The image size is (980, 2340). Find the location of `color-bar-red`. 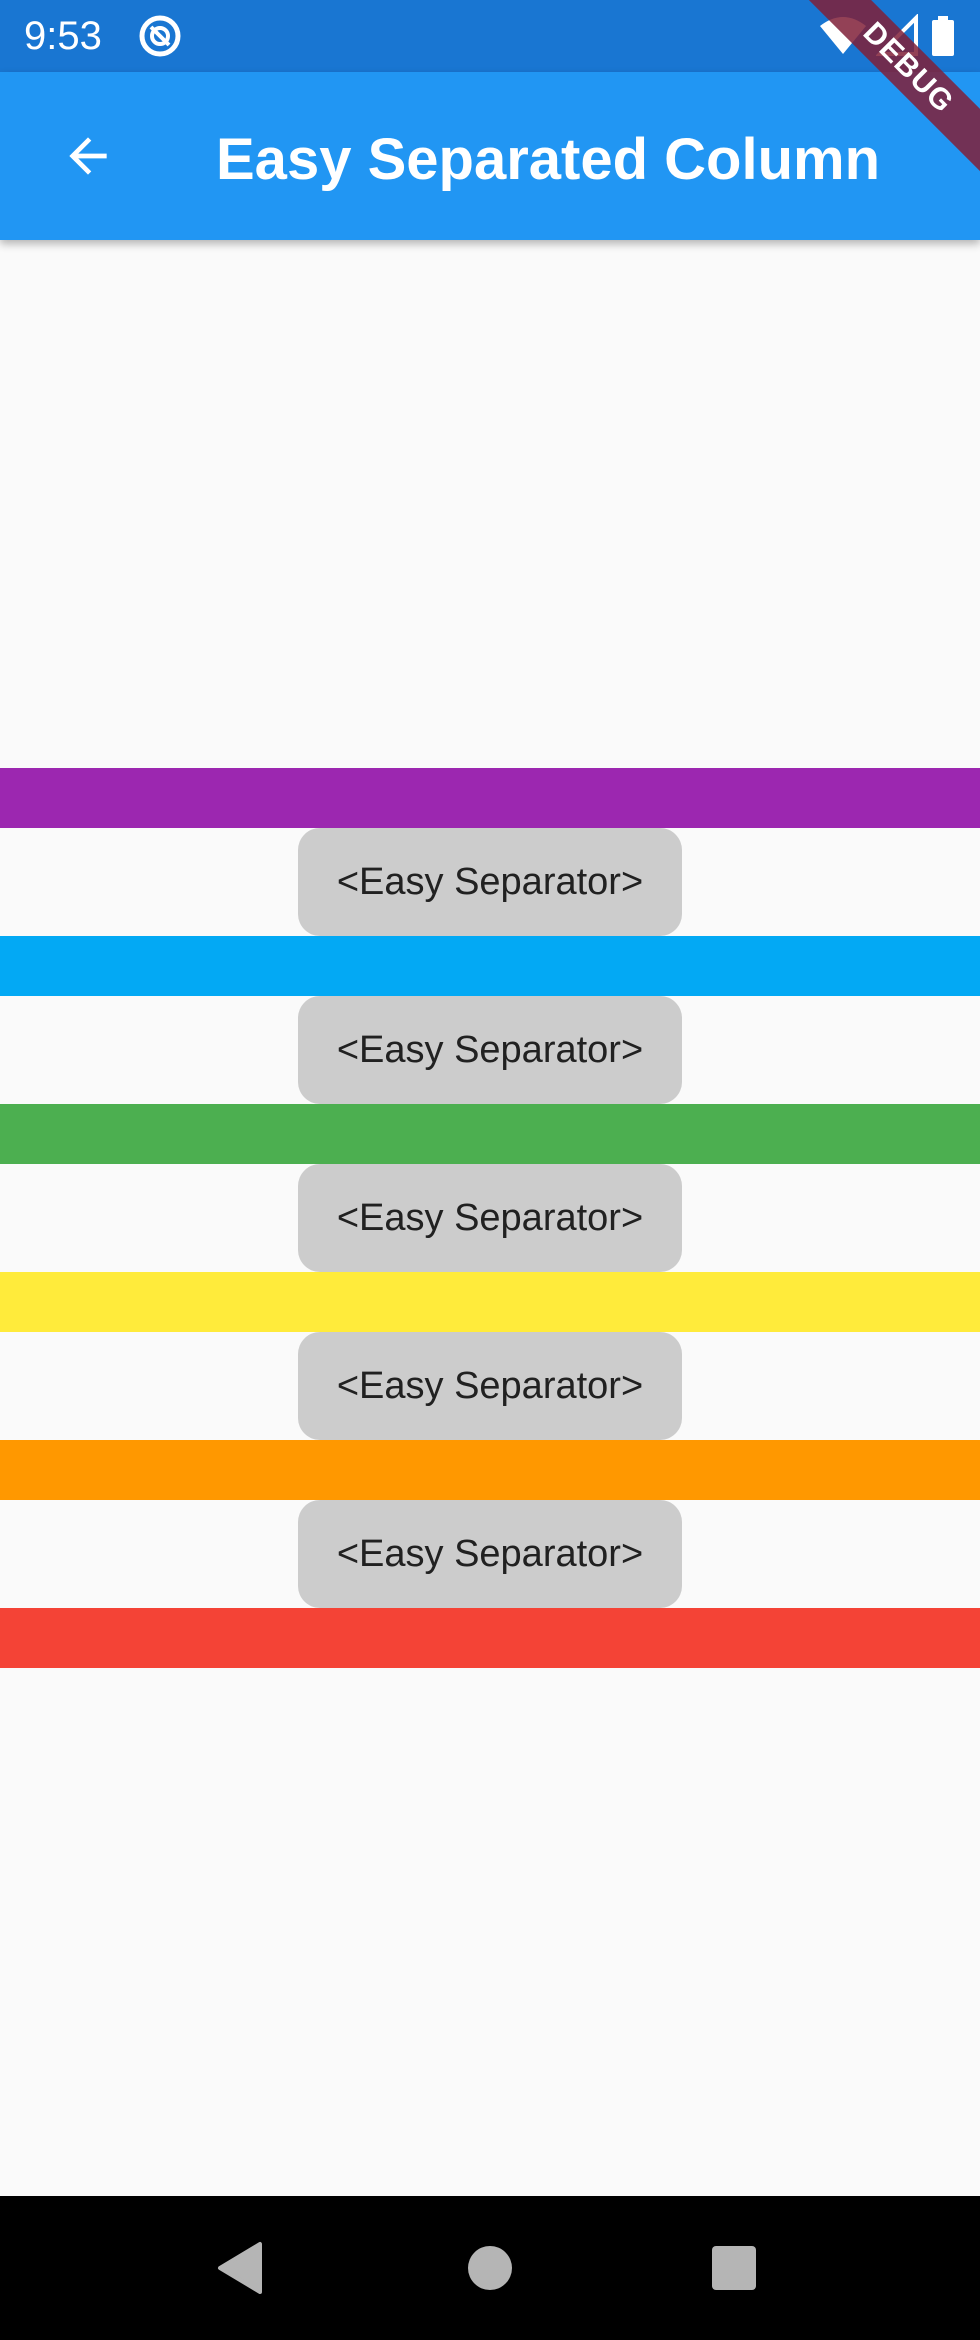

color-bar-red is located at coordinates (490, 1638).